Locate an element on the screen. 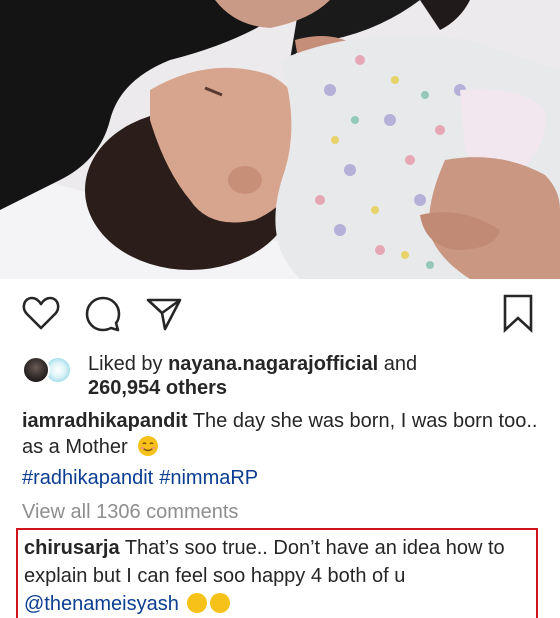  heart-icon is located at coordinates (41, 315).